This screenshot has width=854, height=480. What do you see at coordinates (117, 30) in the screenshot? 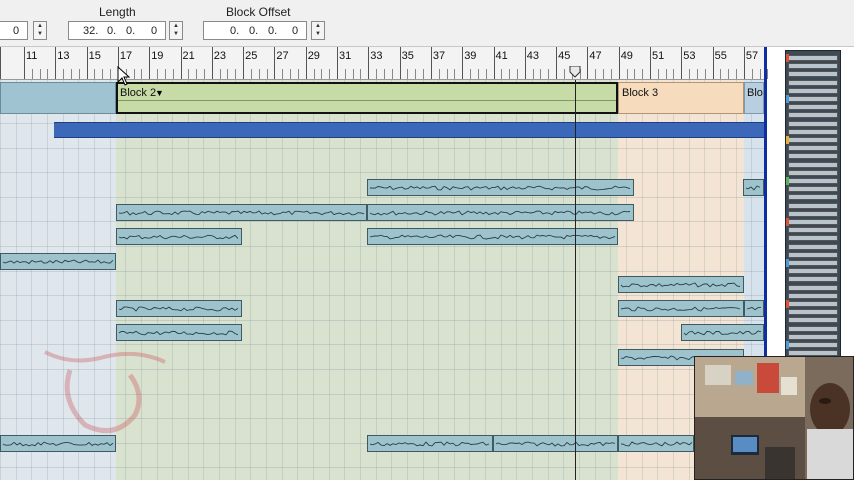
I see `length-field: 32. 0. 0. 0` at bounding box center [117, 30].